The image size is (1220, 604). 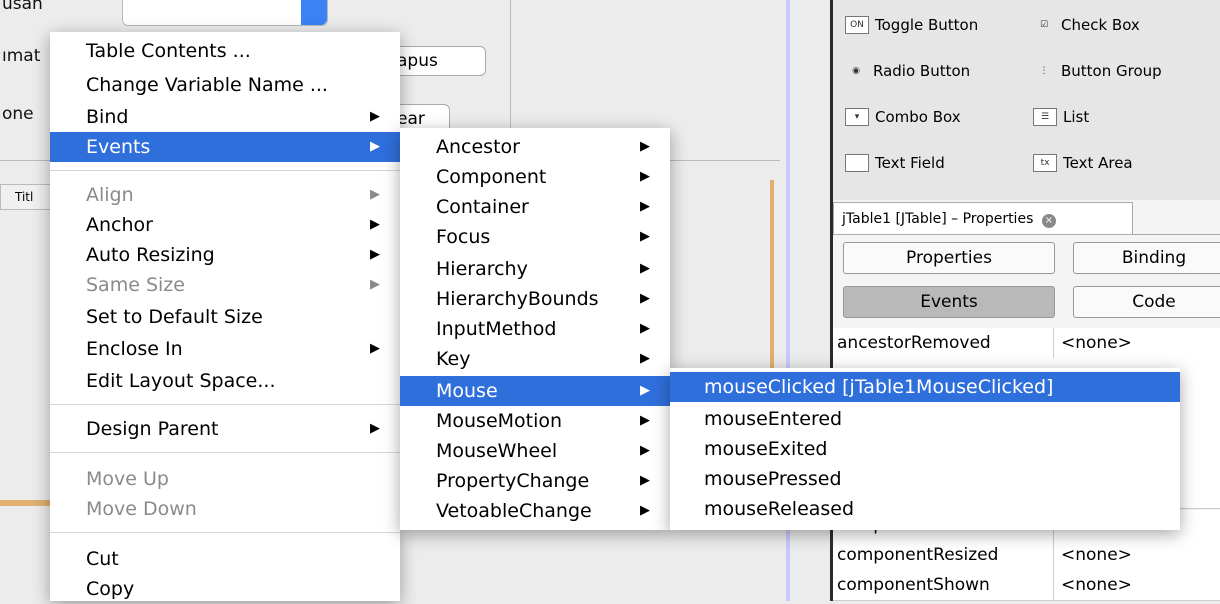 What do you see at coordinates (18, 114) in the screenshot?
I see `label-fragment: one` at bounding box center [18, 114].